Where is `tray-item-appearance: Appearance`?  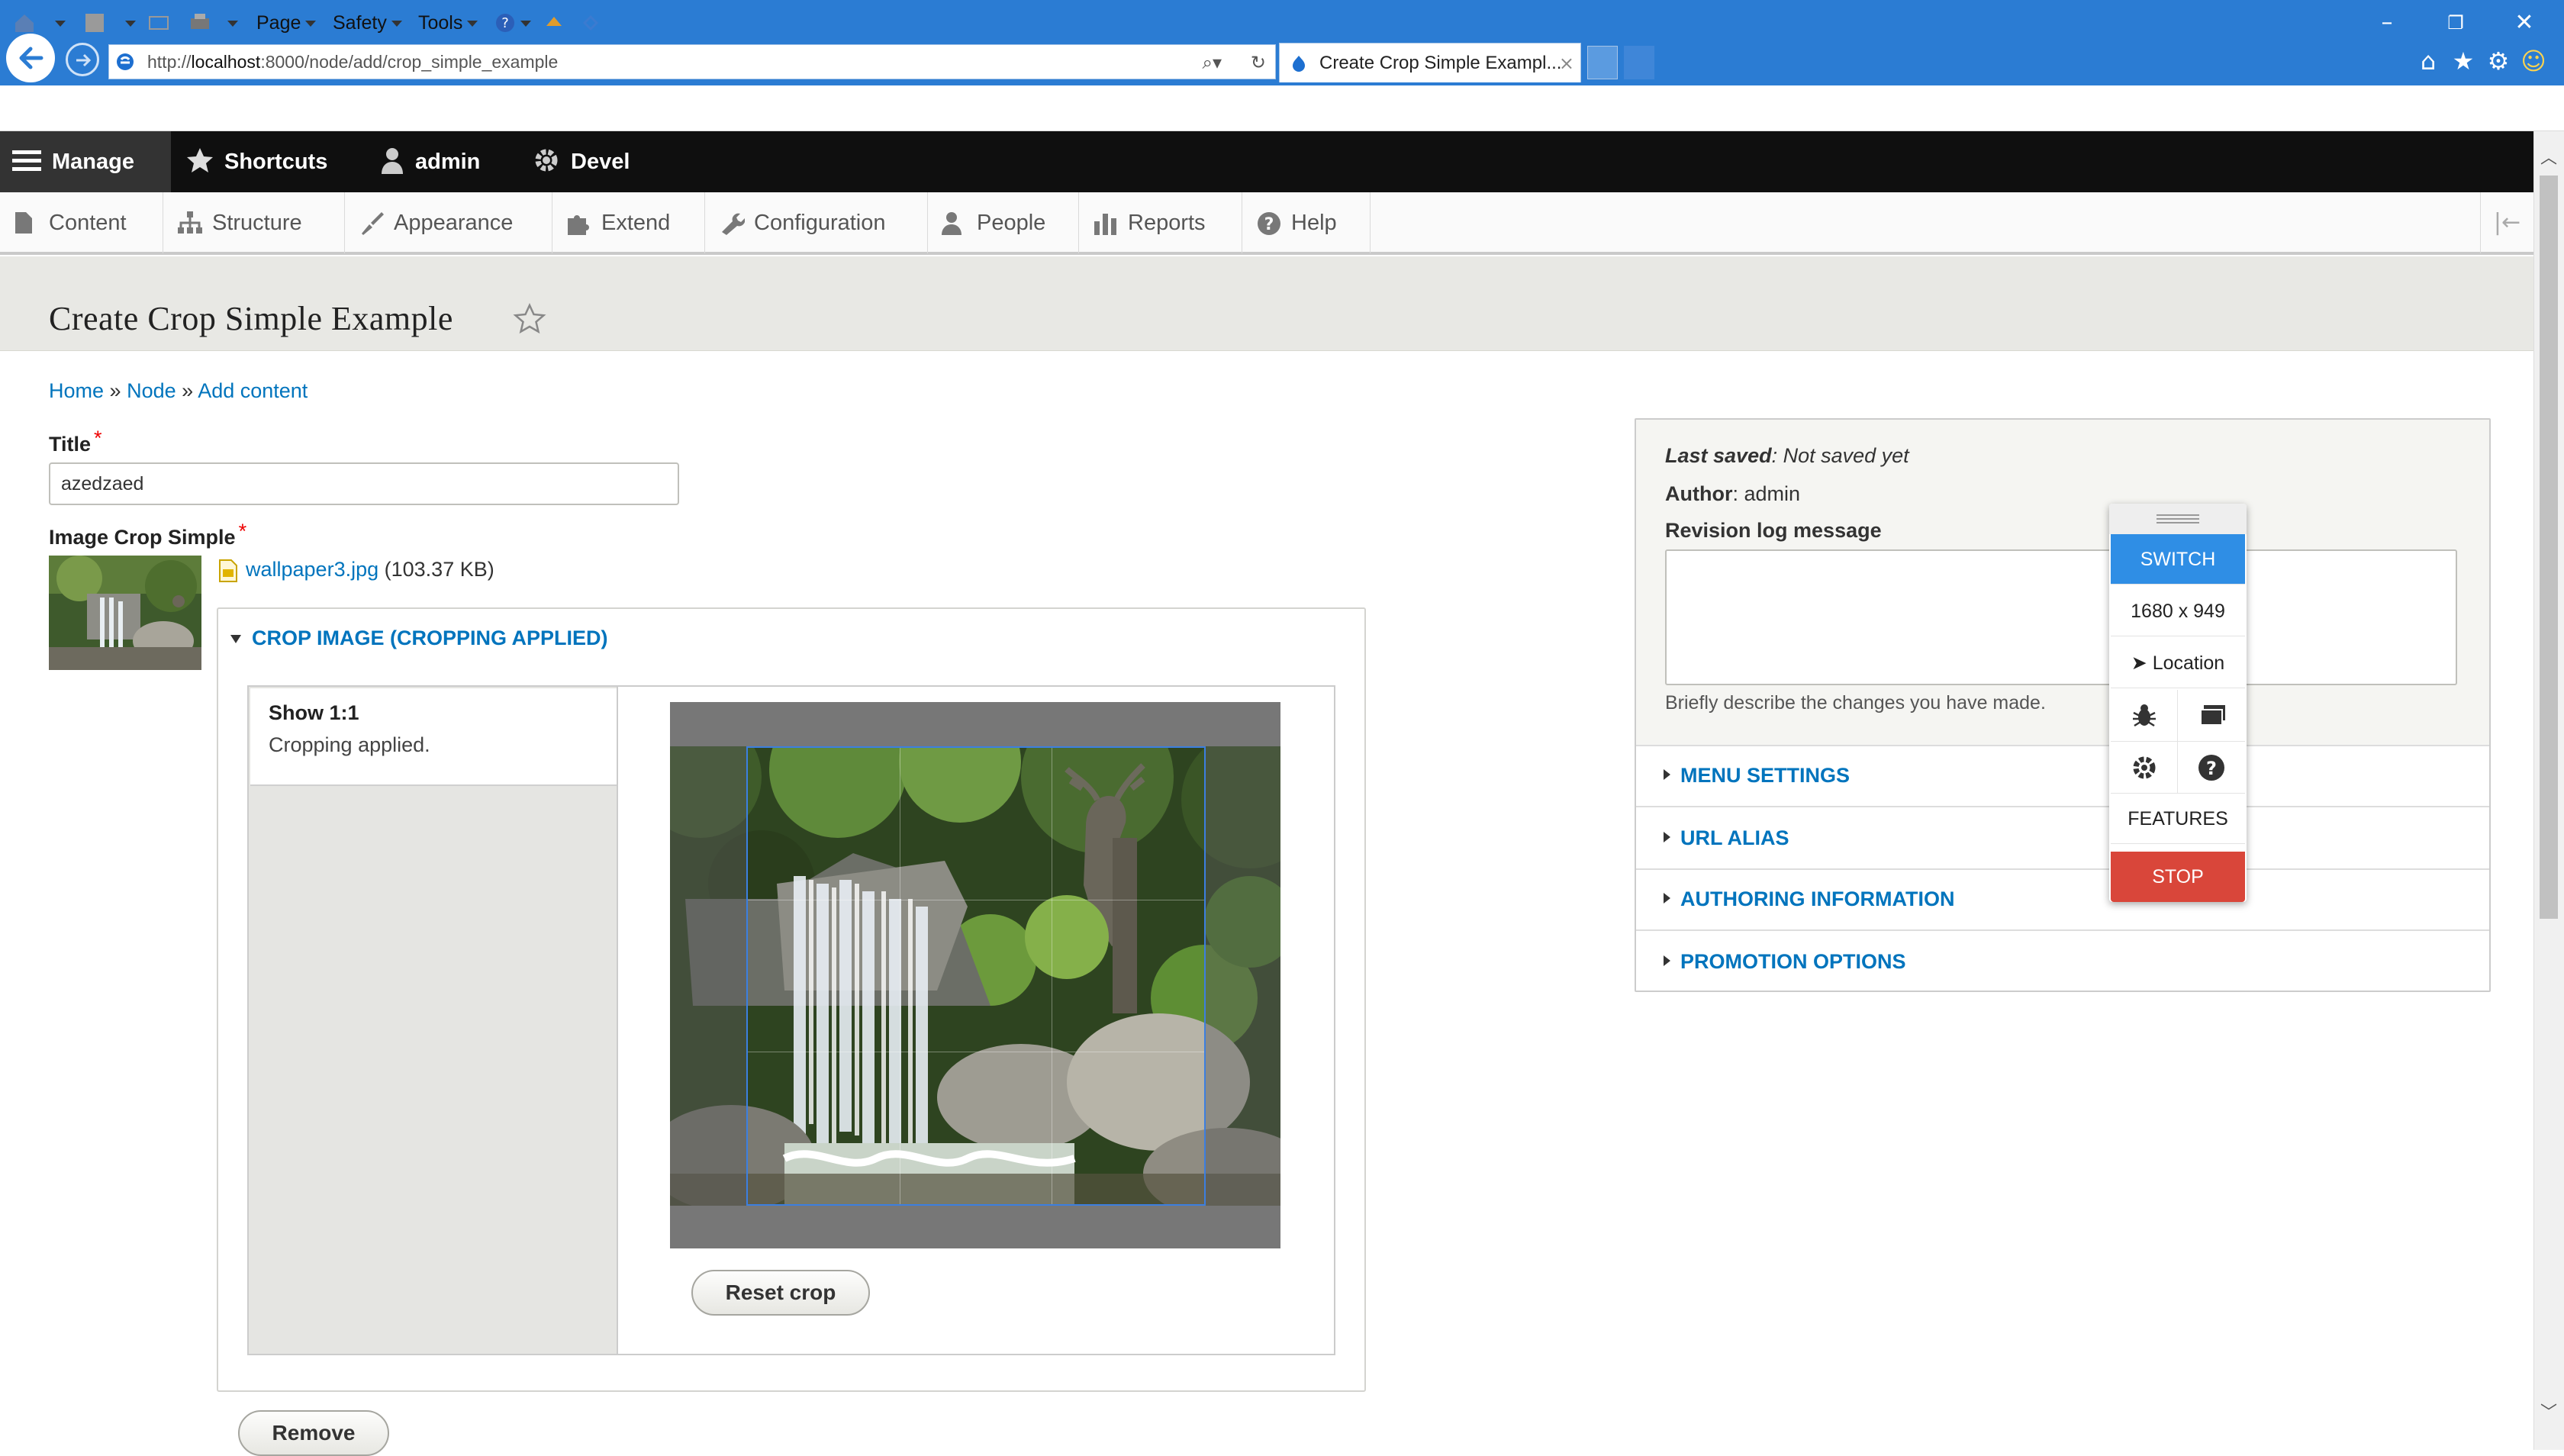
tray-item-appearance: Appearance is located at coordinates (448, 222).